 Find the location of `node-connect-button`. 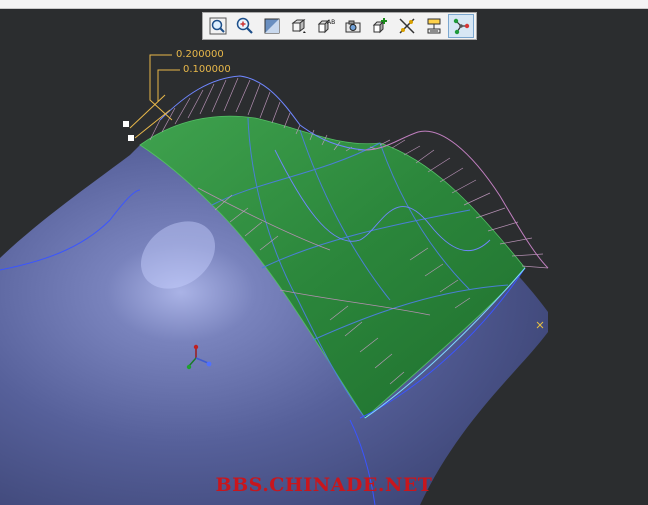

node-connect-button is located at coordinates (461, 26).